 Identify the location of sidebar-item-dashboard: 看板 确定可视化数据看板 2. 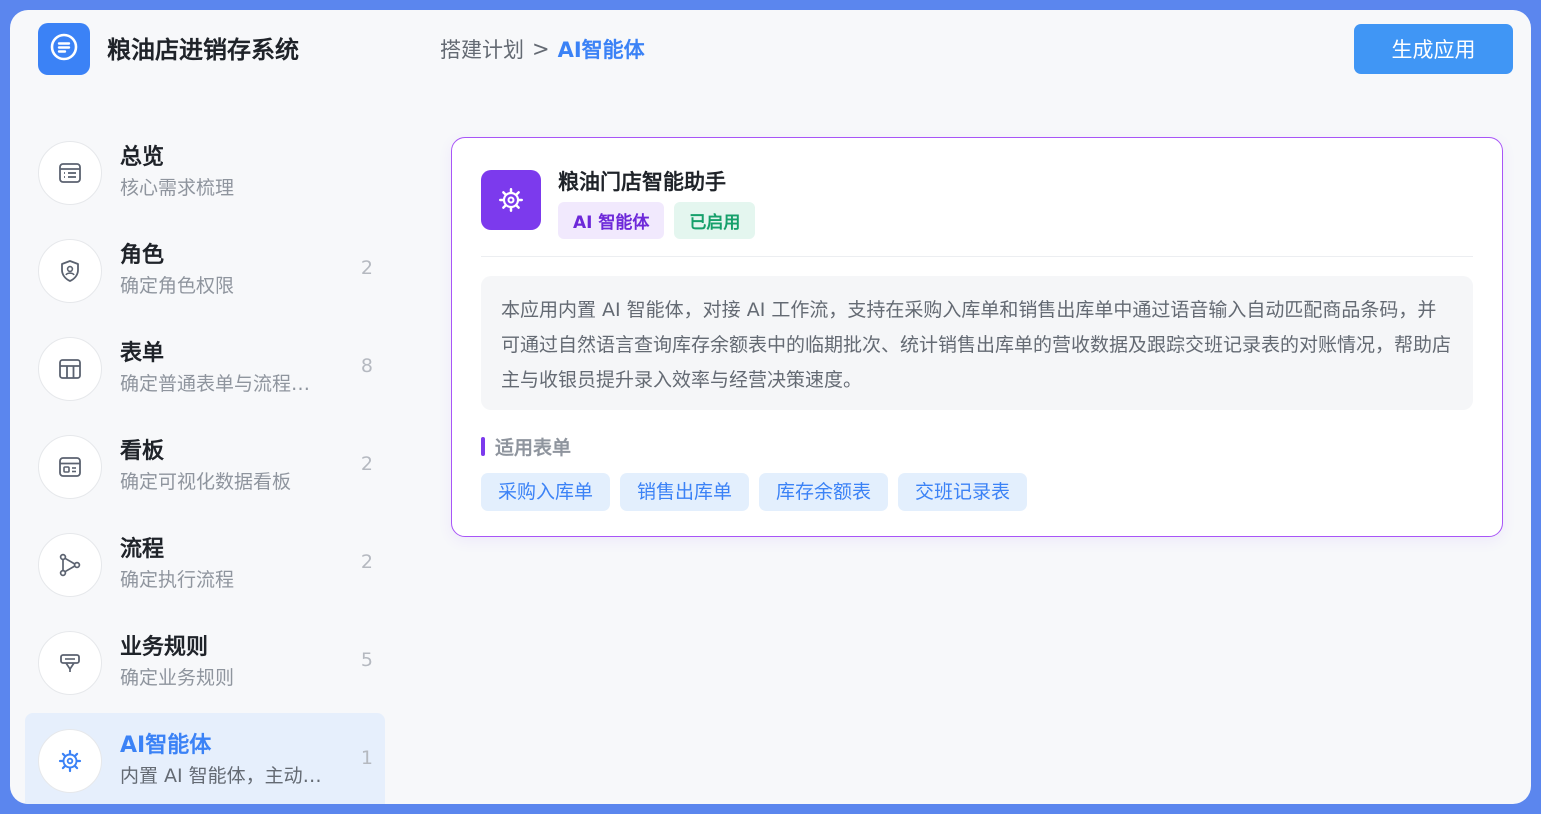
(205, 468).